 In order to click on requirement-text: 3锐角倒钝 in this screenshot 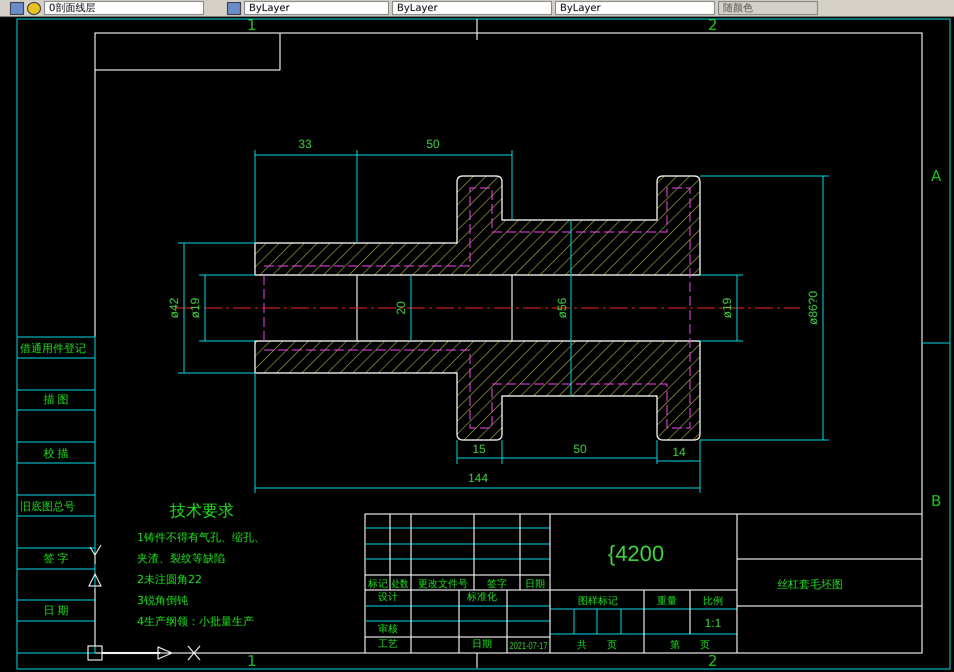, I will do `click(162, 600)`.